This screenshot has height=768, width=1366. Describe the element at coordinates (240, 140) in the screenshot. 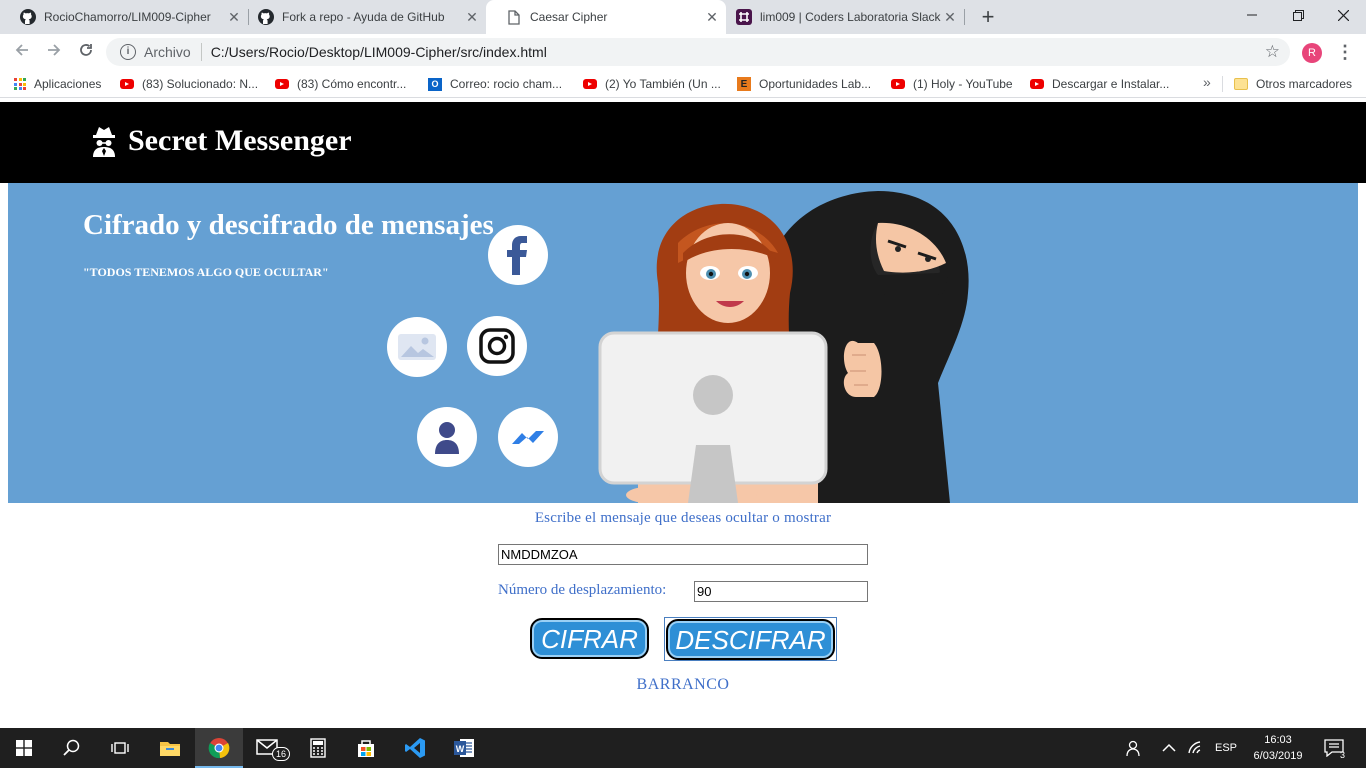

I see `brand-title: Secret Messenger` at that location.